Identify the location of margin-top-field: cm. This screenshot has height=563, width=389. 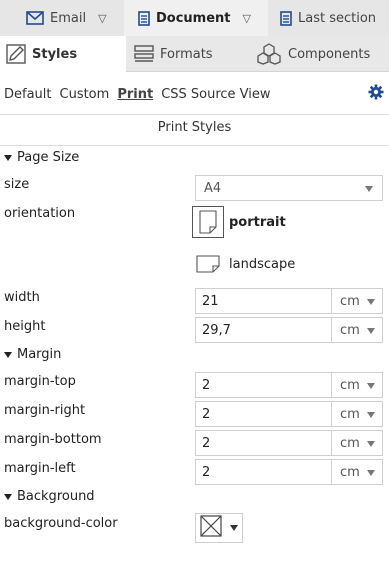
(289, 385).